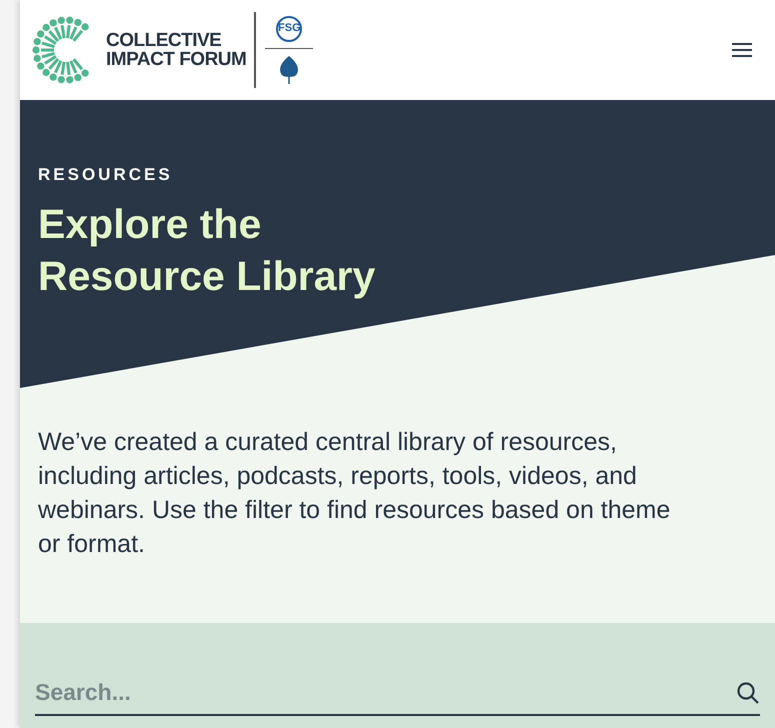 The image size is (775, 728). I want to click on page-title: Resource Library, so click(207, 276).